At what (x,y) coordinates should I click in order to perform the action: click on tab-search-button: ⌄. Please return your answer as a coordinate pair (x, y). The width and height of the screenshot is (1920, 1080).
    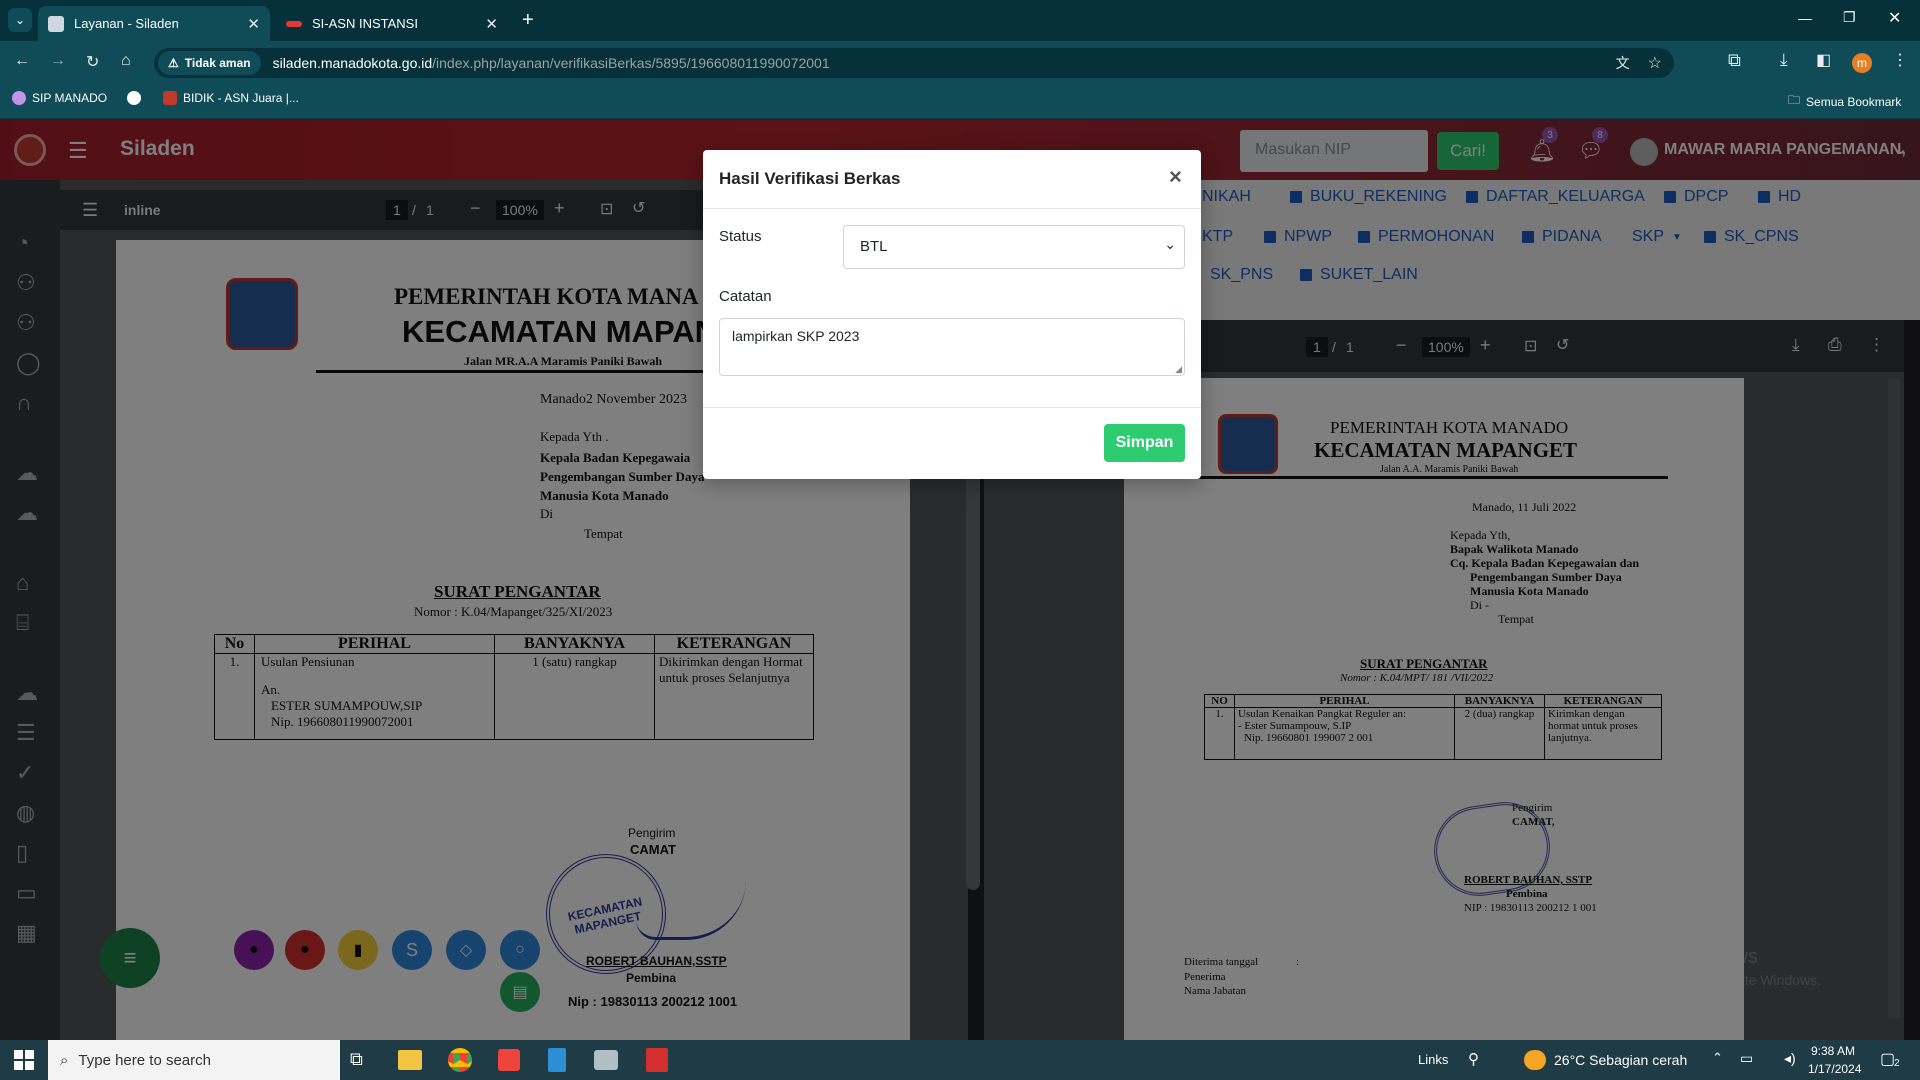
    Looking at the image, I should click on (20, 20).